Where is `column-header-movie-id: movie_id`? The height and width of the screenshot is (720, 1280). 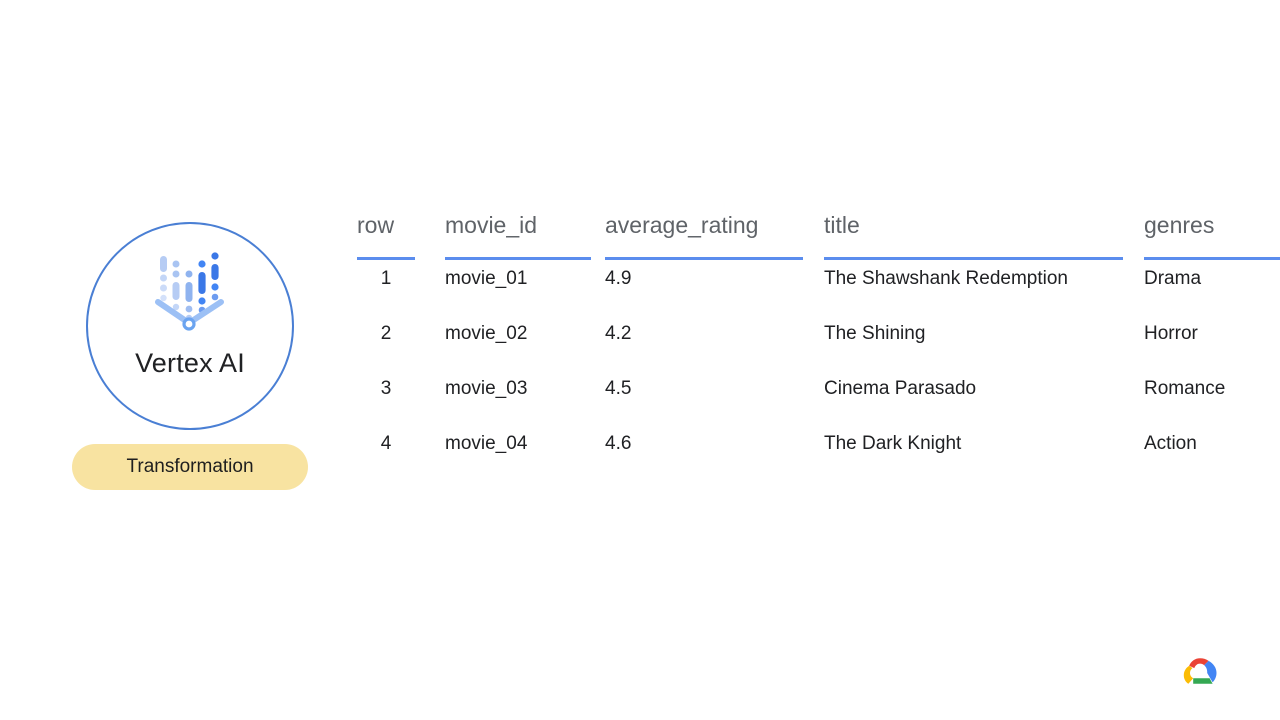
column-header-movie-id: movie_id is located at coordinates (491, 225).